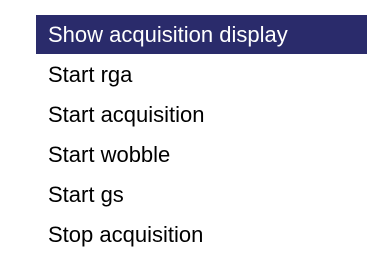 The width and height of the screenshot is (380, 273). I want to click on menu-item-start-rga: Start rga, so click(201, 74).